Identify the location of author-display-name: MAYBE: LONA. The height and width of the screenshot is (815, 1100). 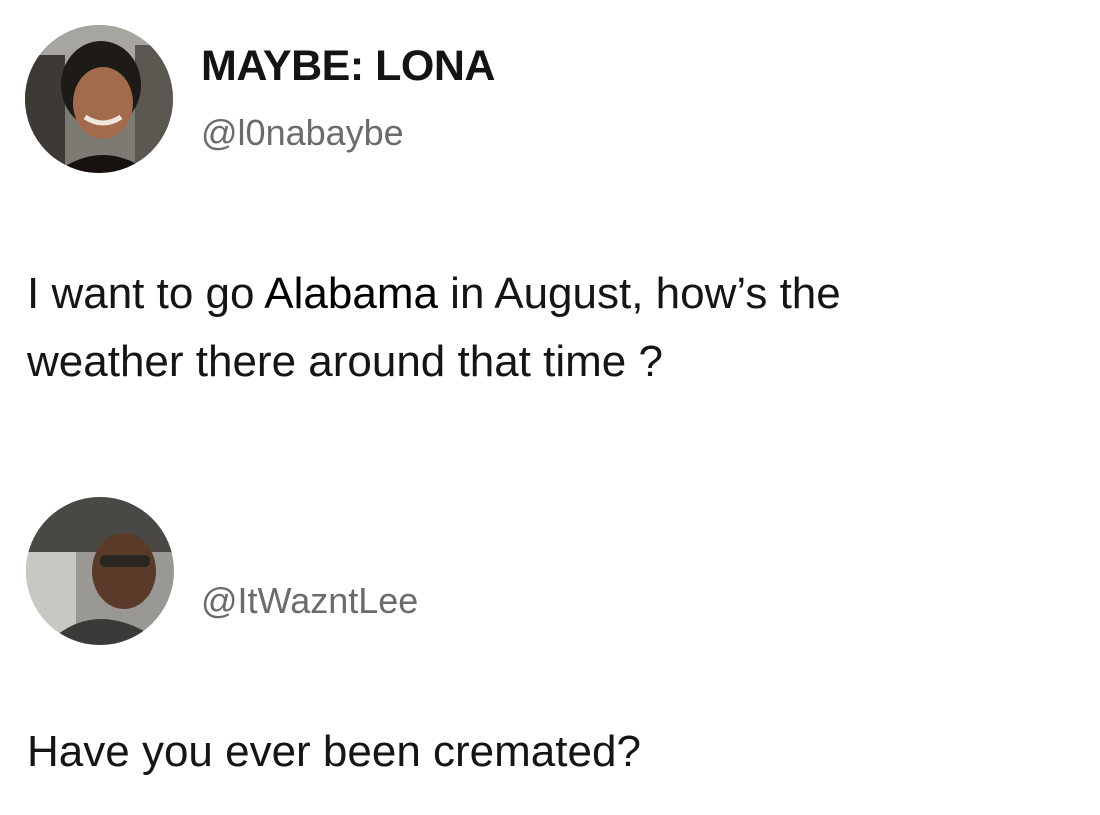
(348, 66).